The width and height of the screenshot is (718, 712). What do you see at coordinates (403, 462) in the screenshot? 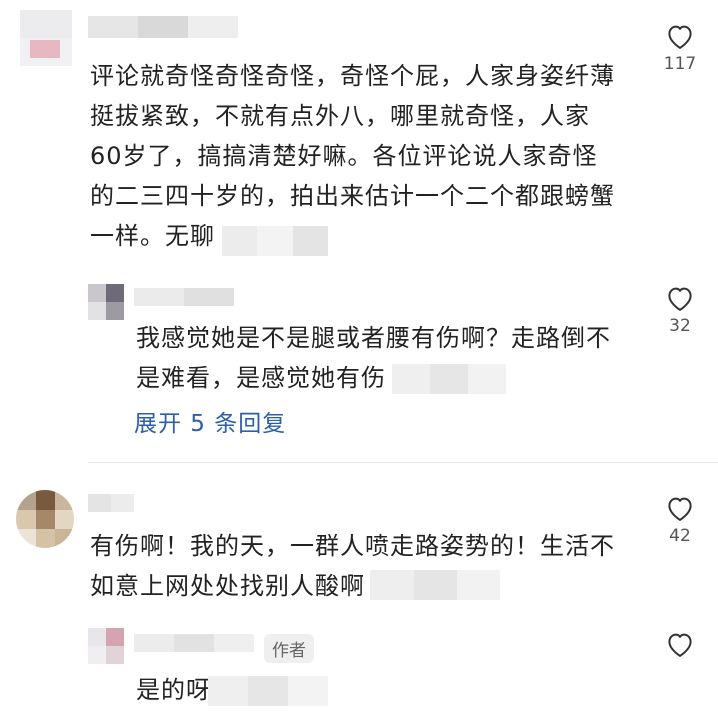
I see `divider` at bounding box center [403, 462].